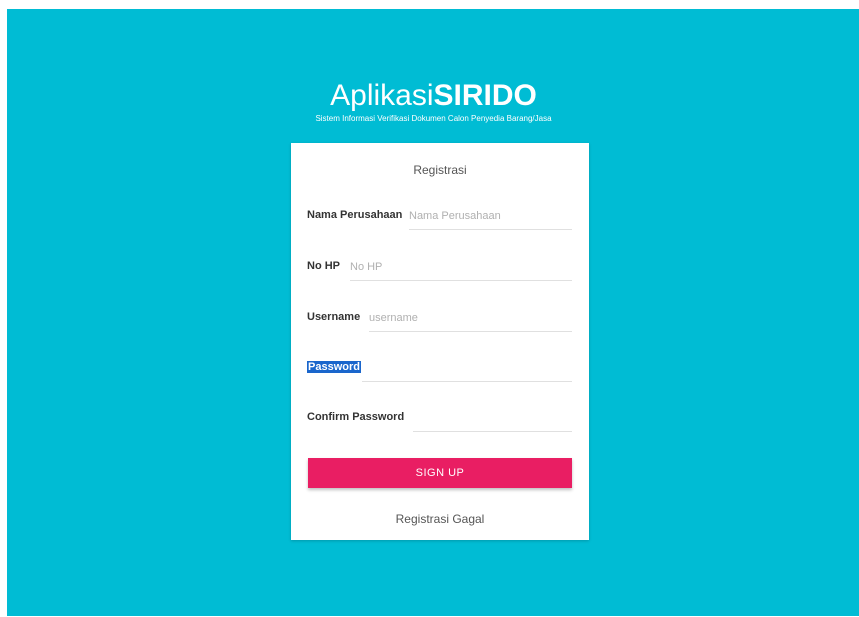 The image size is (859, 617). Describe the element at coordinates (355, 215) in the screenshot. I see `company-name-label: Nama Perusahaan` at that location.